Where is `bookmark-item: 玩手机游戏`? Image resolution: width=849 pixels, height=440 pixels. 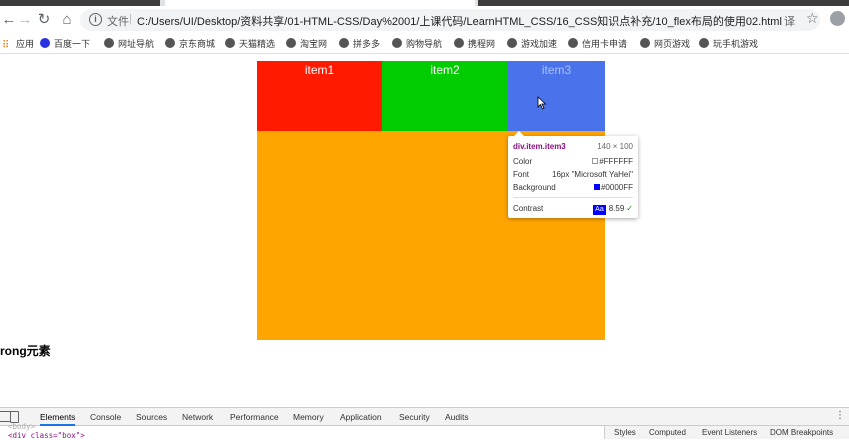
bookmark-item: 玩手机游戏 is located at coordinates (728, 44).